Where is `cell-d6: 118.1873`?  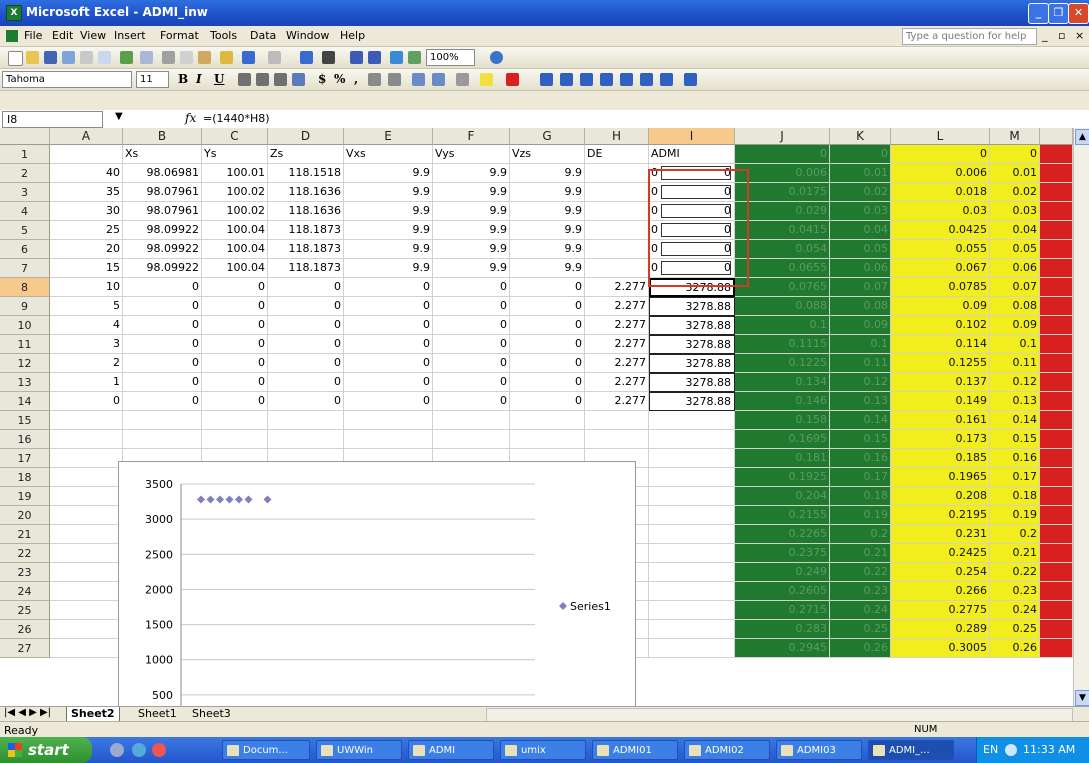 cell-d6: 118.1873 is located at coordinates (306, 249).